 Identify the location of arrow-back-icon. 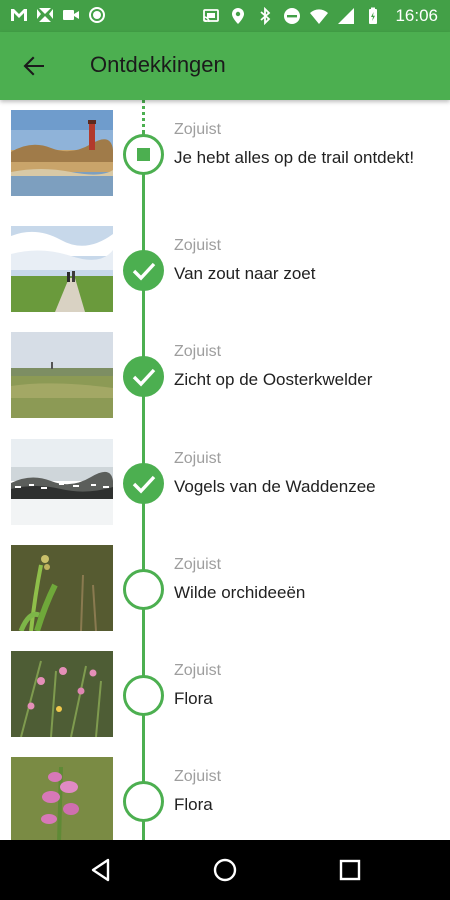
(34, 66).